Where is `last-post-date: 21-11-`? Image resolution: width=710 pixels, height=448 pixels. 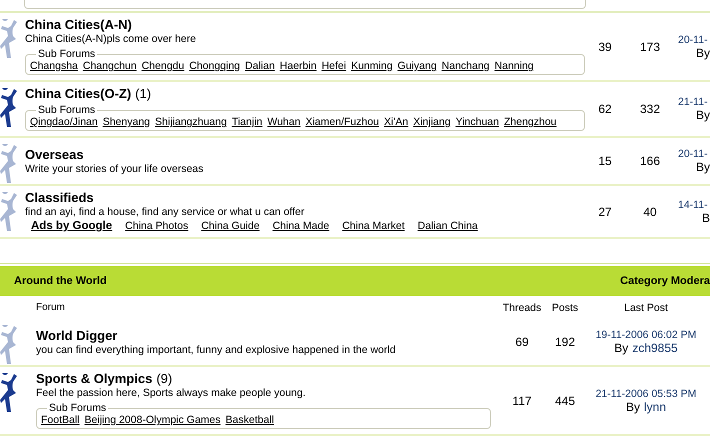 last-post-date: 21-11- is located at coordinates (693, 102).